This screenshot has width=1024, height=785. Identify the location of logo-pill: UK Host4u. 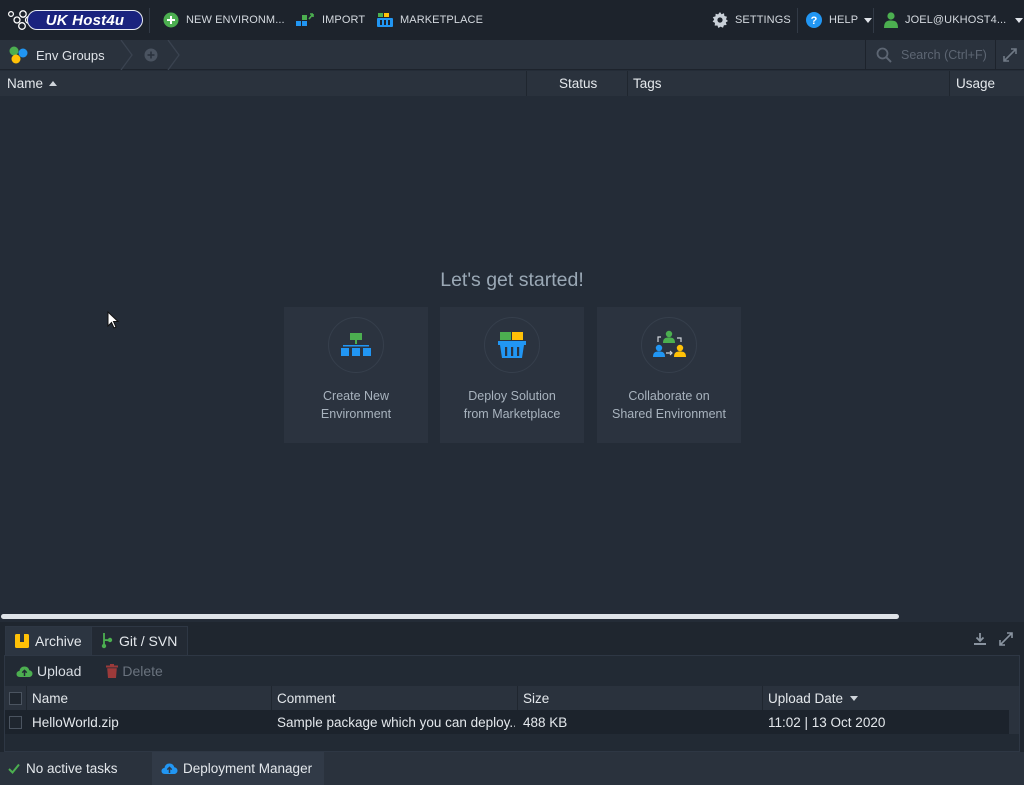
(85, 20).